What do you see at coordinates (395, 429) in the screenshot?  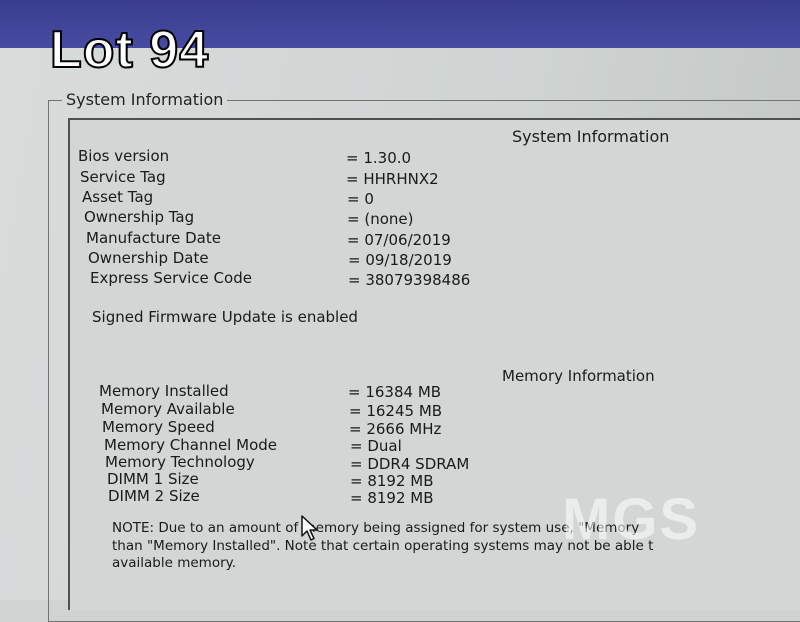 I see `row-value-memory-speed: = 2666 MHz` at bounding box center [395, 429].